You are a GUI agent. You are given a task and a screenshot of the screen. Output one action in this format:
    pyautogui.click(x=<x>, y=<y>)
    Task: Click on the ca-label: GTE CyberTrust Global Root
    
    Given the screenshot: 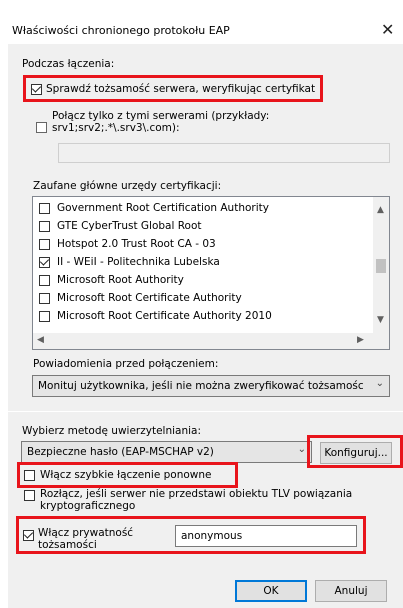 What is the action you would take?
    pyautogui.click(x=129, y=226)
    